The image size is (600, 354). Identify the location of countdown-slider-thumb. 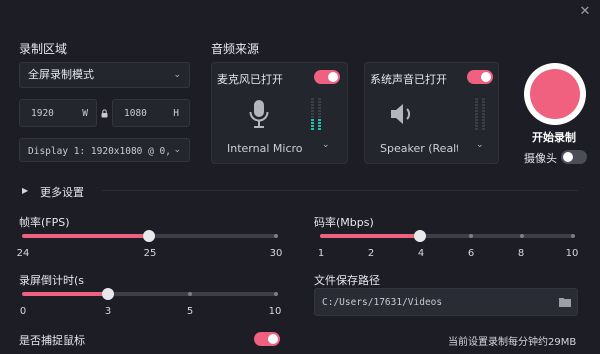
(108, 294).